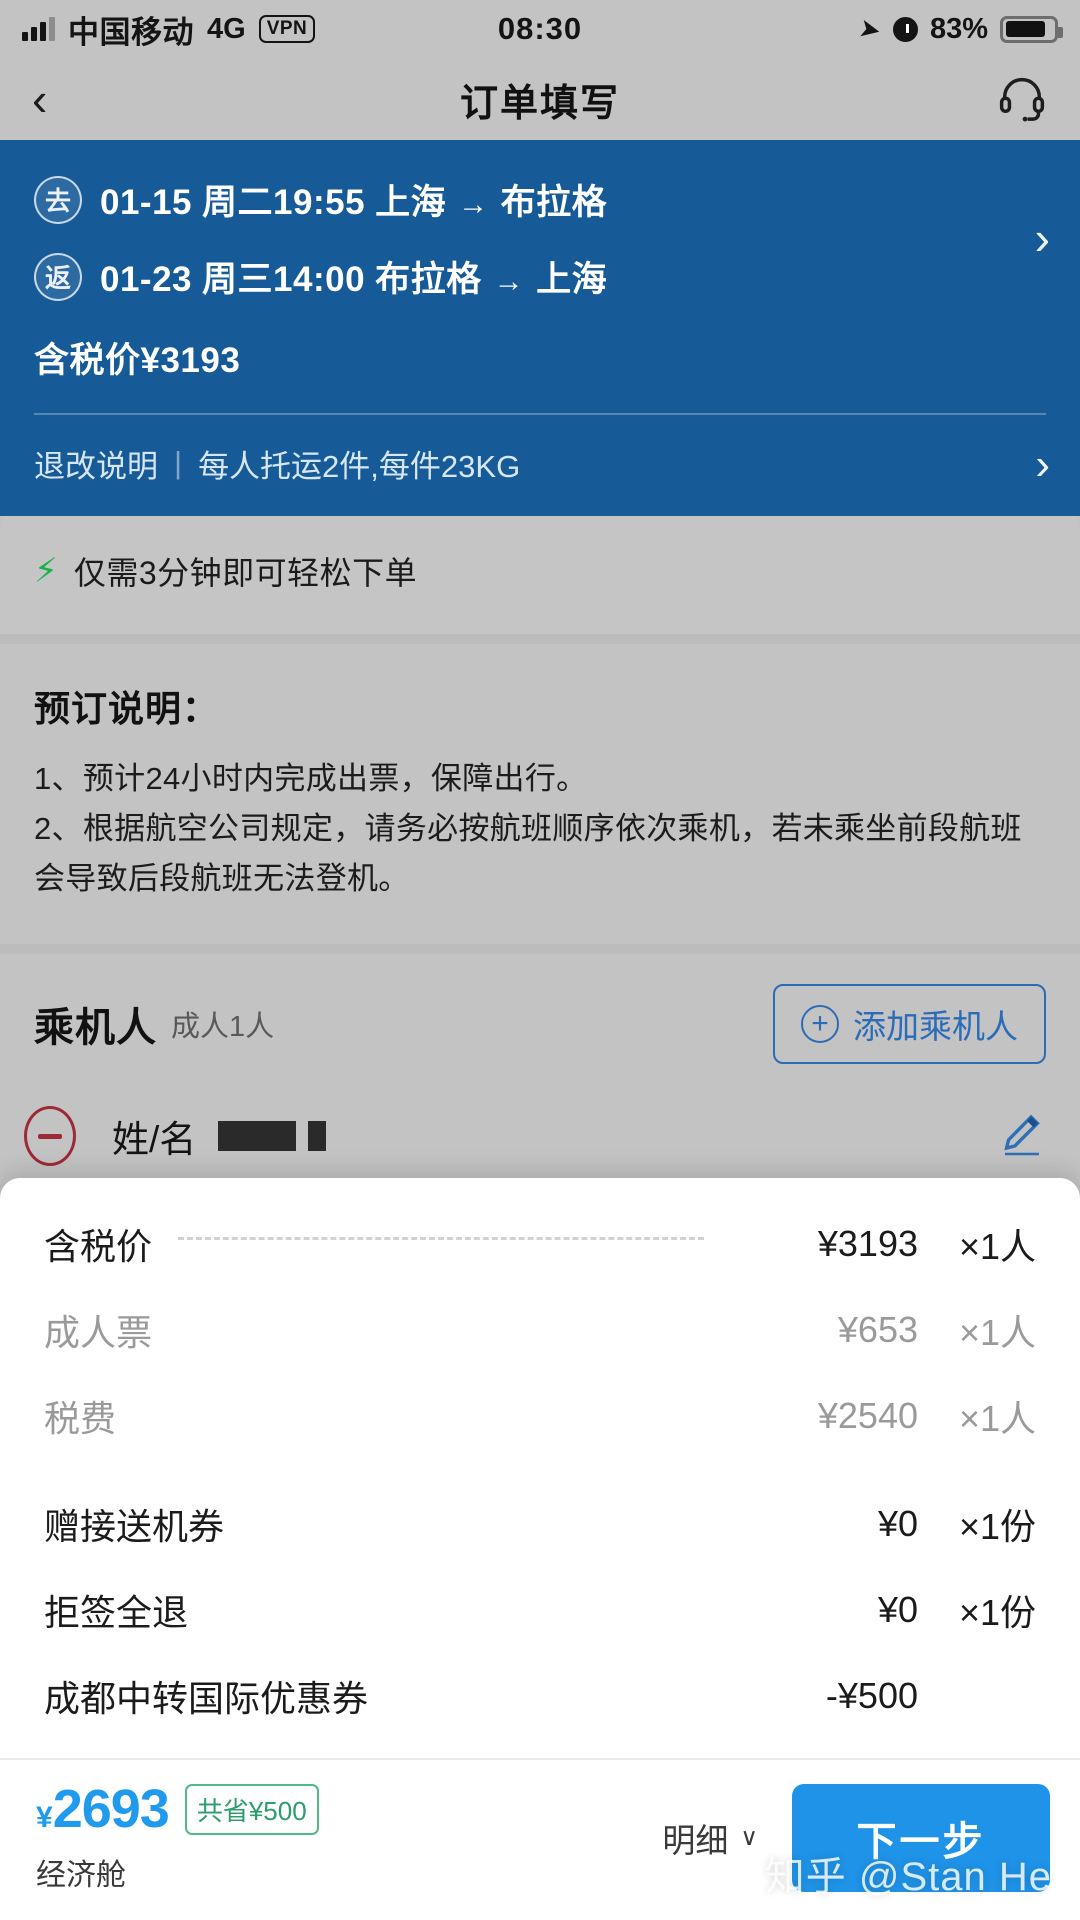 This screenshot has height=1920, width=1080. What do you see at coordinates (554, 202) in the screenshot?
I see `outbound-destination: 布拉格` at bounding box center [554, 202].